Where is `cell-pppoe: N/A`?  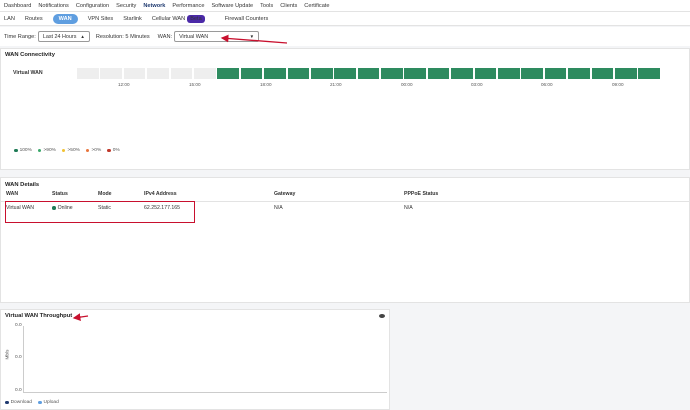 cell-pppoe: N/A is located at coordinates (408, 208).